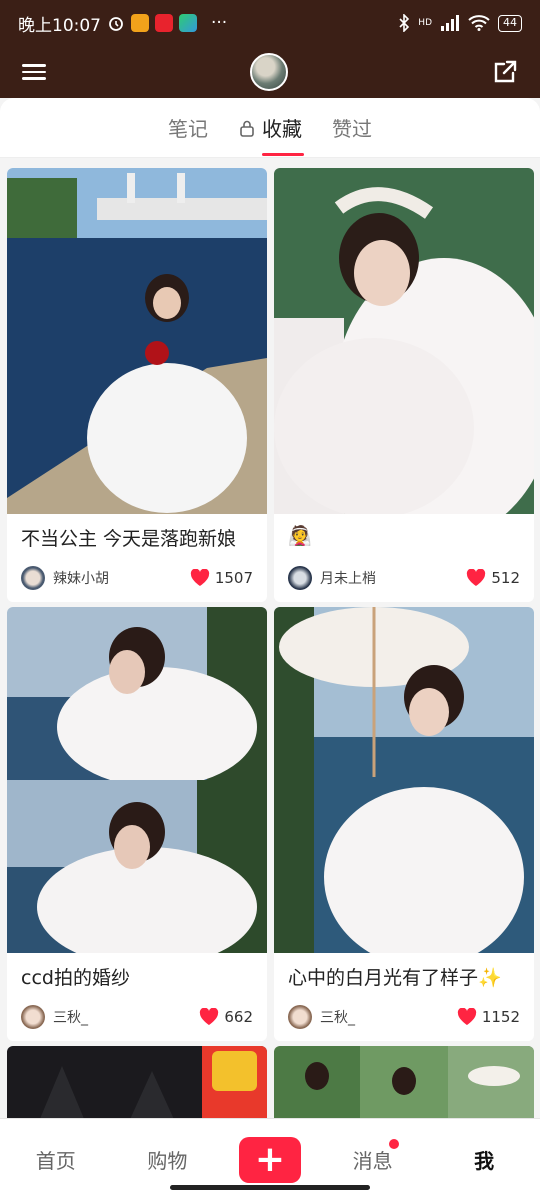 This screenshot has height=1200, width=540. What do you see at coordinates (425, 23) in the screenshot?
I see `network-label: HD` at bounding box center [425, 23].